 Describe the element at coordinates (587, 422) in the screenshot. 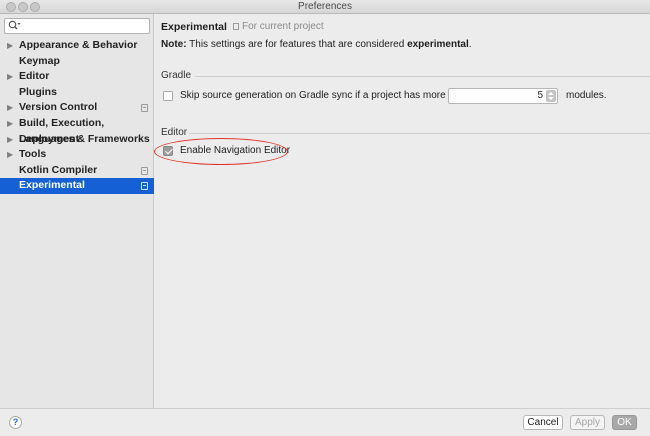

I see `apply-button: Apply` at that location.